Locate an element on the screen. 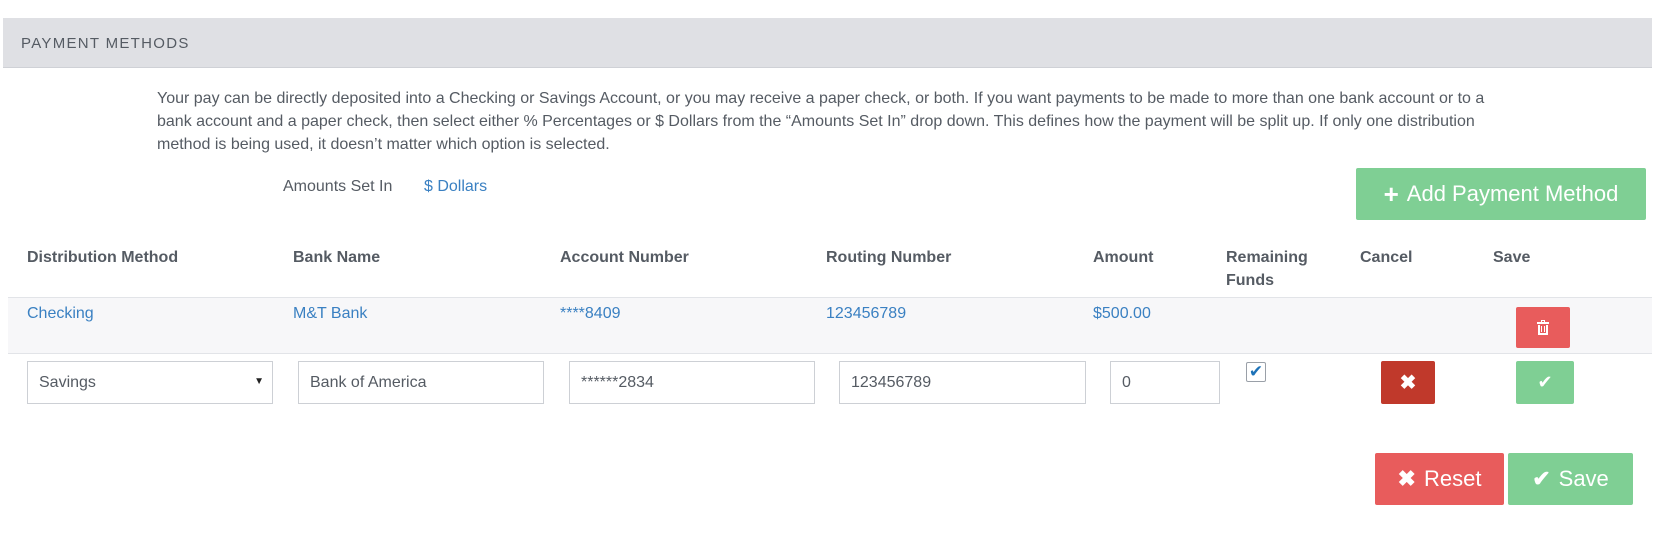  account-number-input: ******2834 is located at coordinates (692, 382).